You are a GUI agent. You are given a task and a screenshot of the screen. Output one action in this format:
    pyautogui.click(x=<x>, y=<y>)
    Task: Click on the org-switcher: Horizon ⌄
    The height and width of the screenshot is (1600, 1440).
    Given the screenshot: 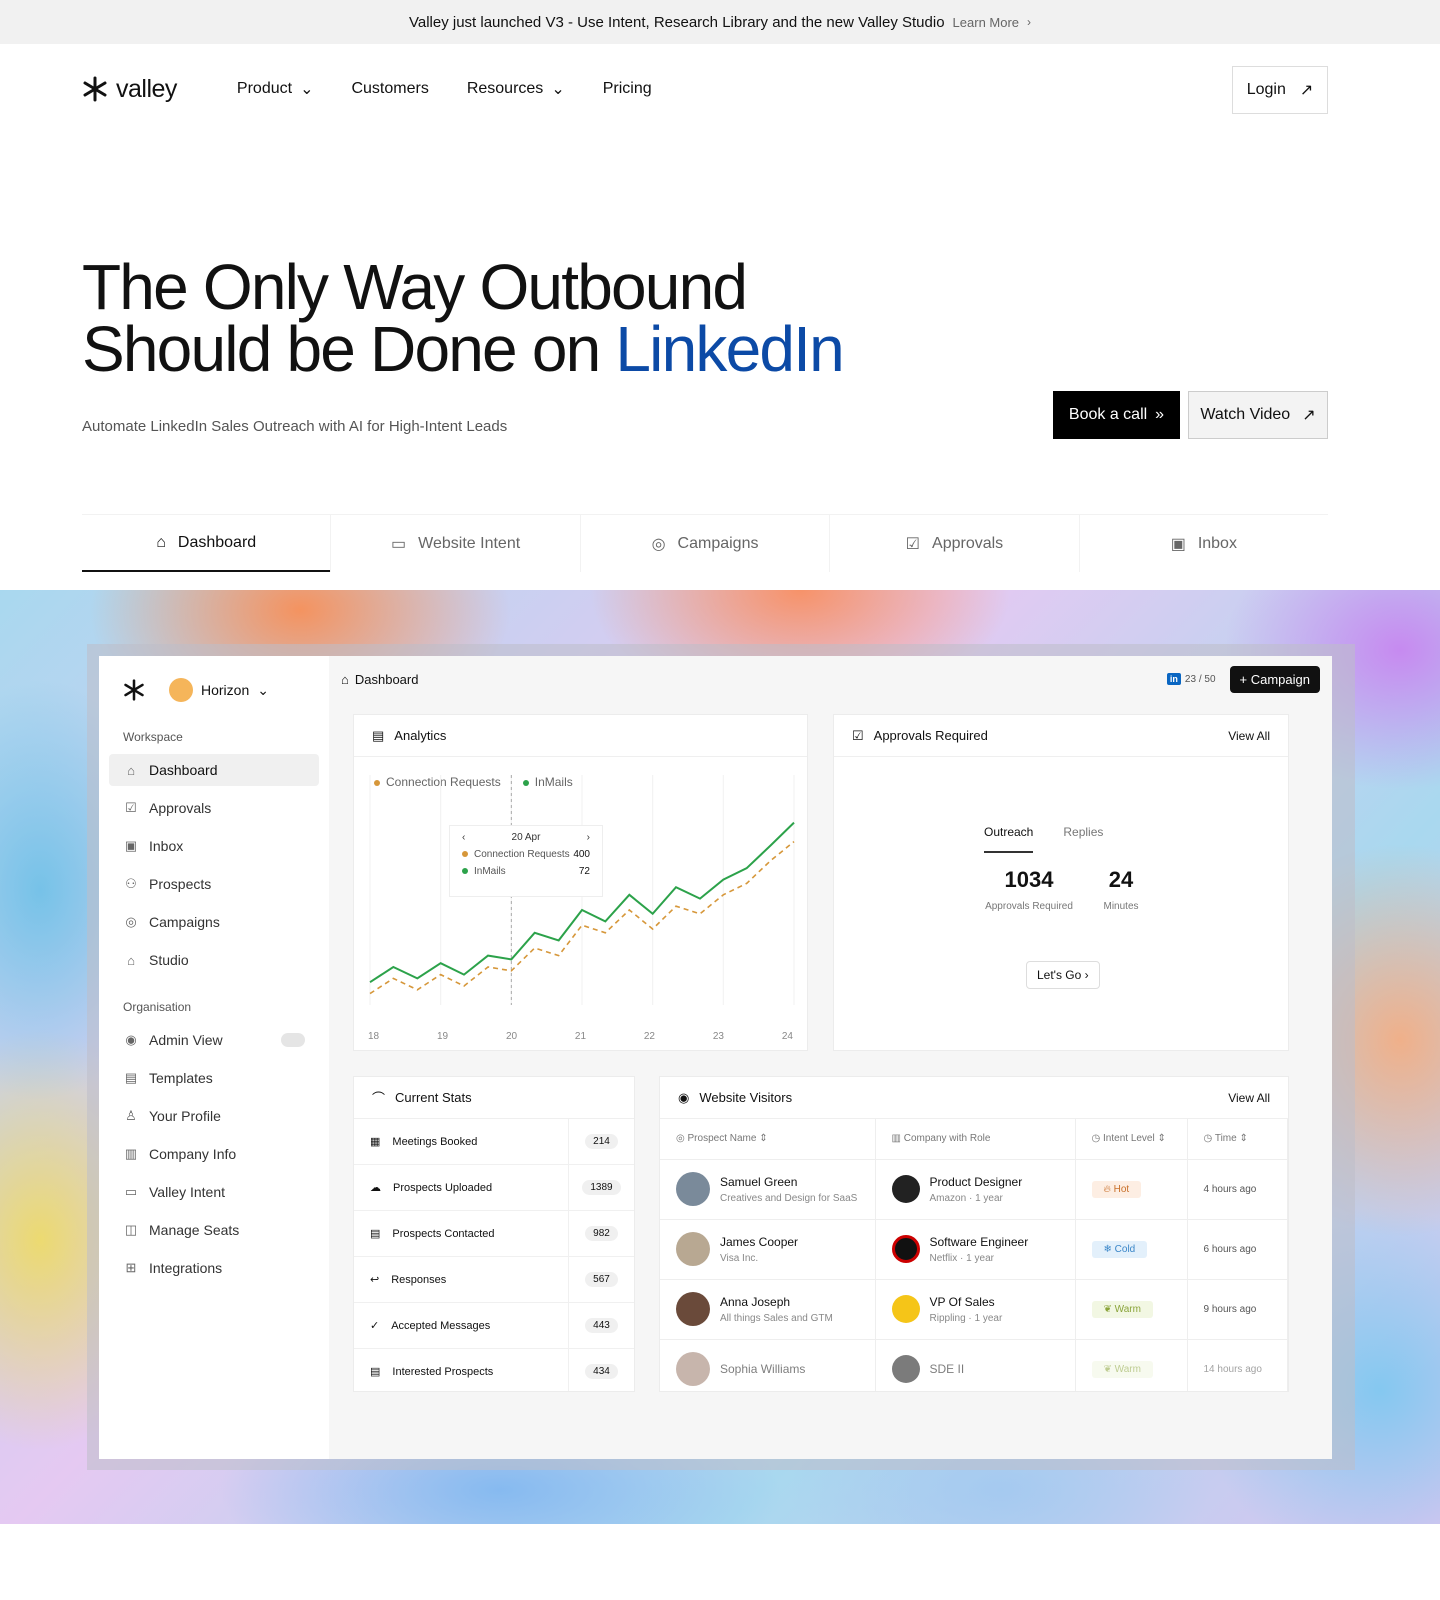 What is the action you would take?
    pyautogui.click(x=219, y=690)
    